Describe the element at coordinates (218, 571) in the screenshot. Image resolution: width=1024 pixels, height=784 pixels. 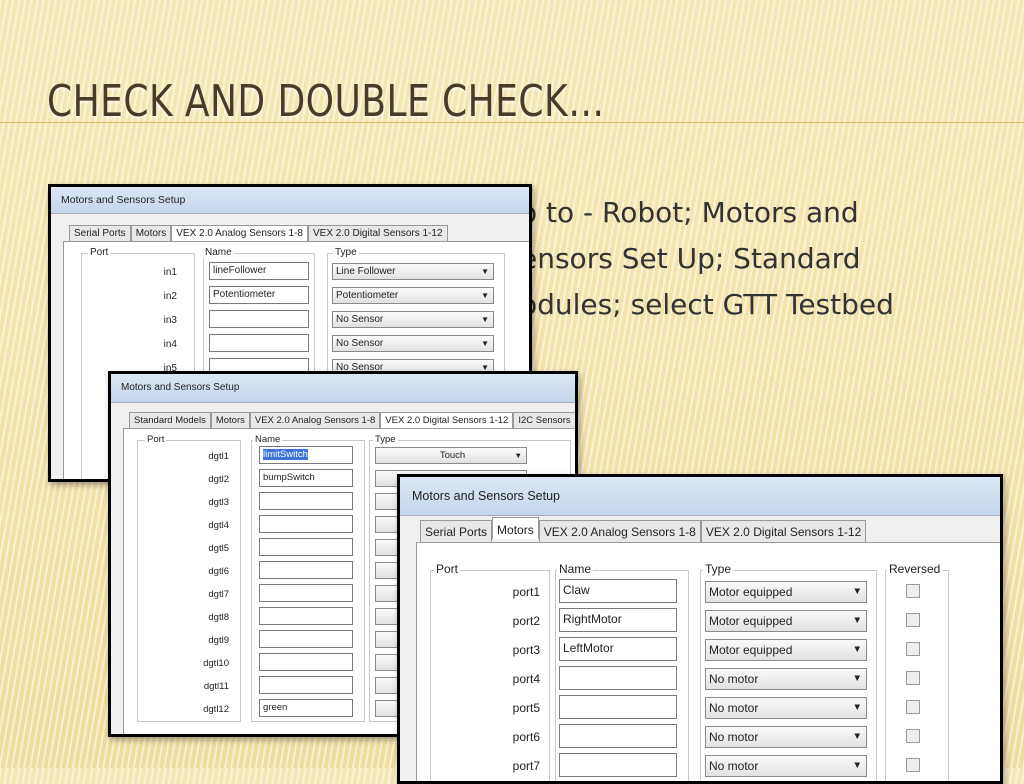
I see `port-label: dgtl6` at that location.